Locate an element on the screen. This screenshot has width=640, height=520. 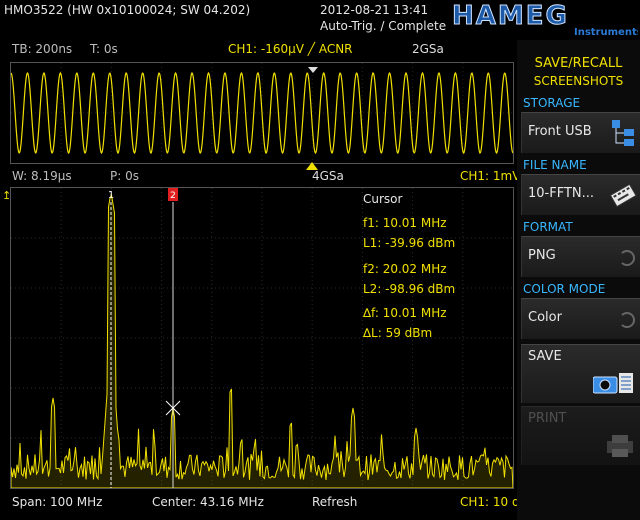
refresh-mode: Refresh is located at coordinates (335, 502).